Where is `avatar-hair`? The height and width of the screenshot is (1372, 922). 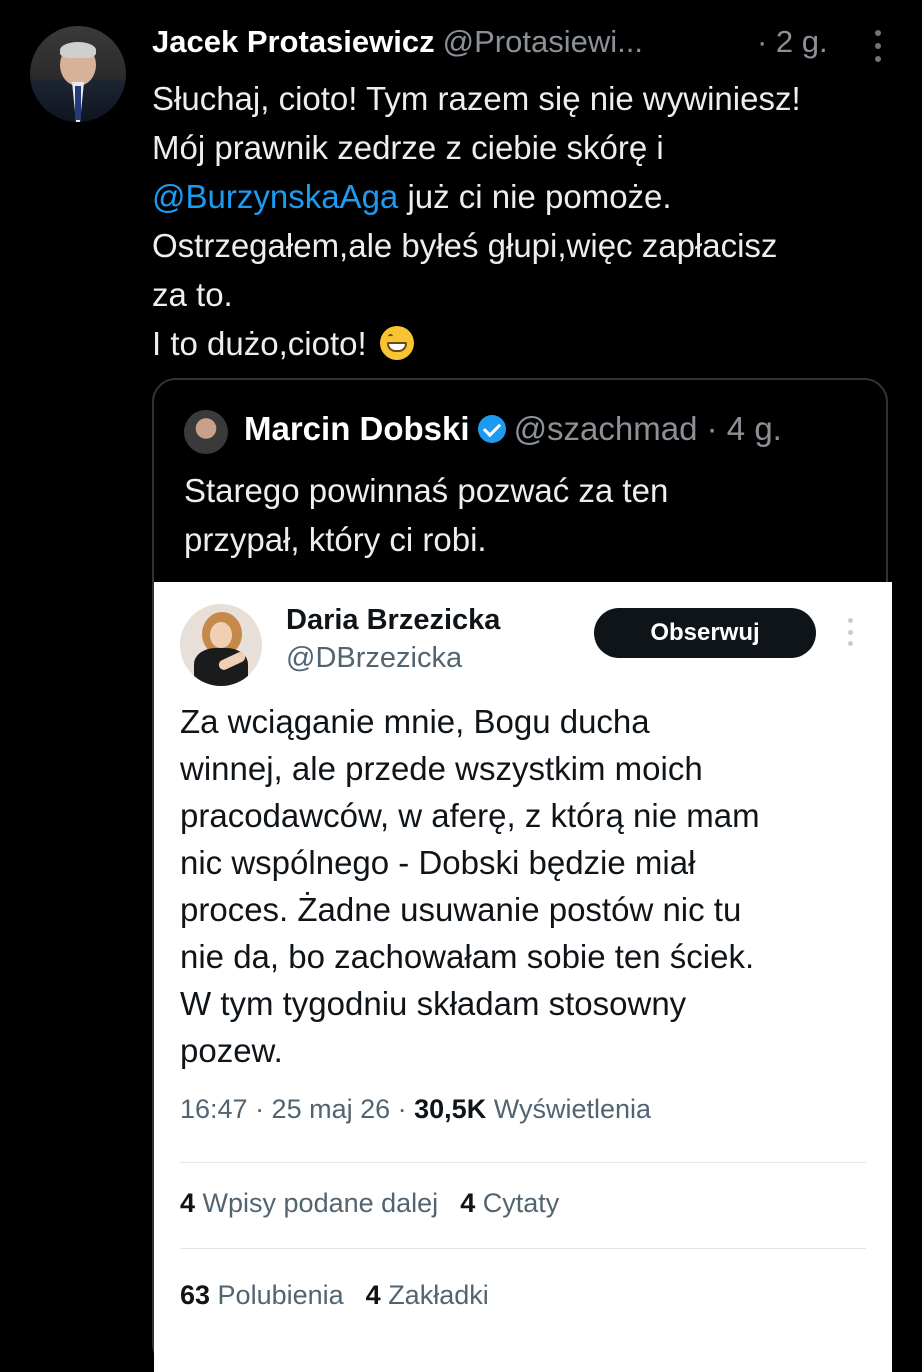 avatar-hair is located at coordinates (78, 50).